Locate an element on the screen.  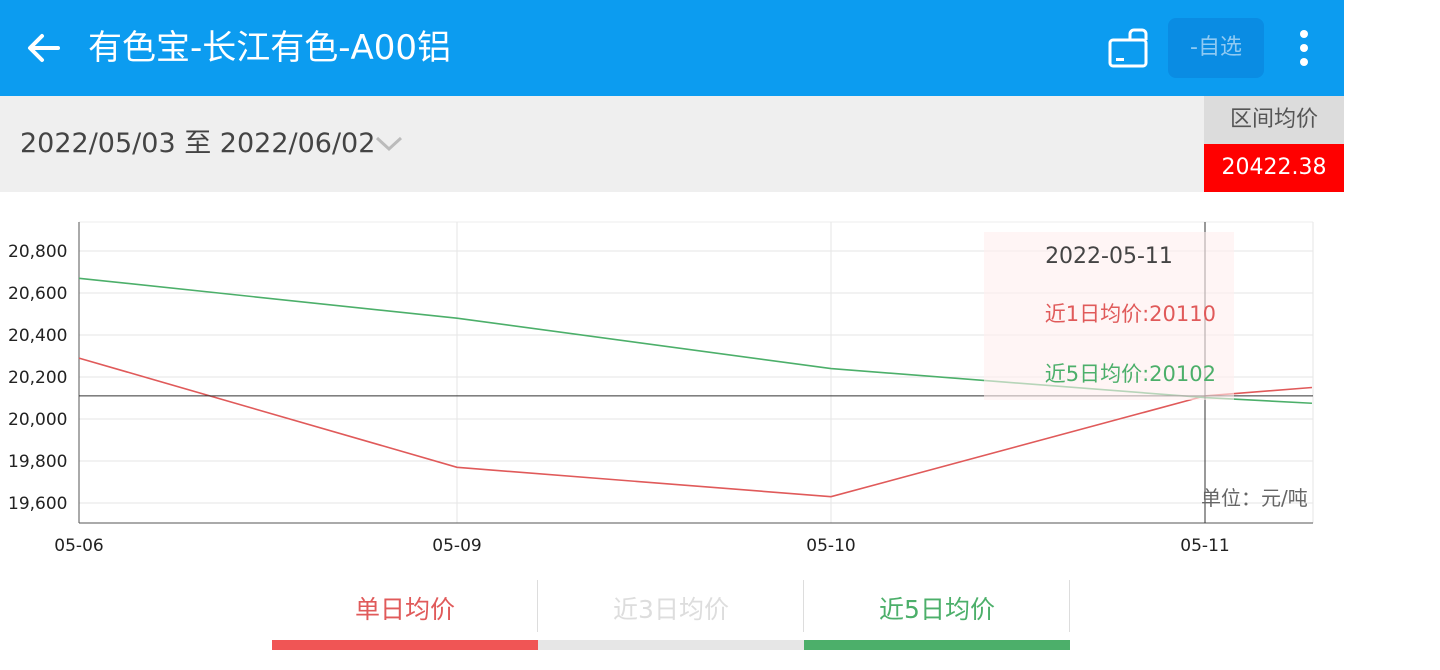
tooltip-1day-avg: 近1日均价:20110 is located at coordinates (1130, 314).